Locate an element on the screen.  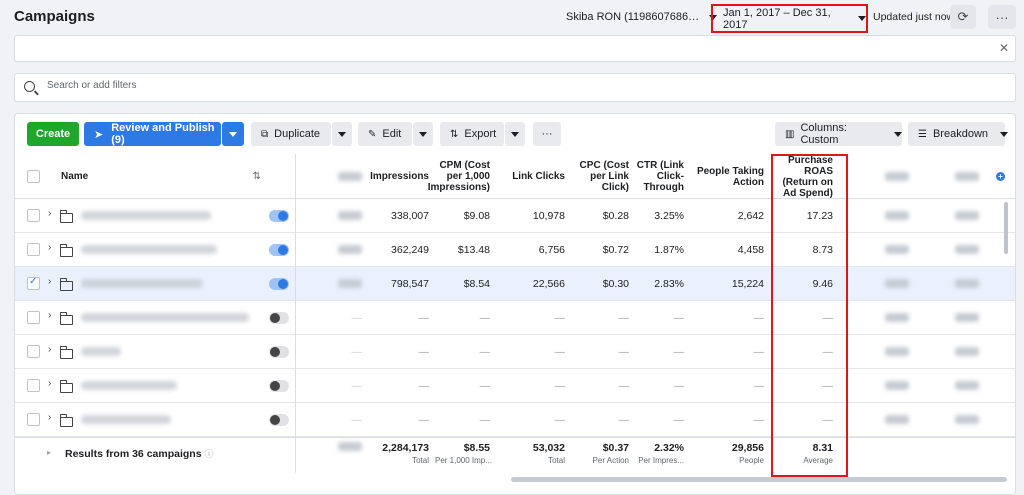
cell-ctr: — is located at coordinates (679, 351).